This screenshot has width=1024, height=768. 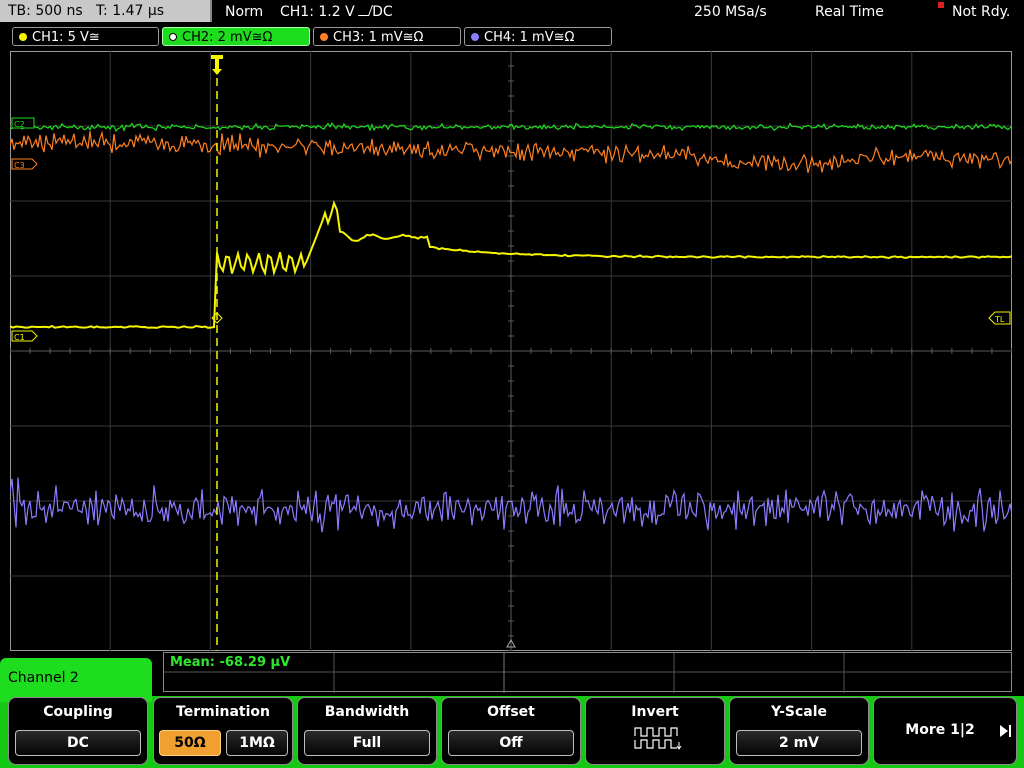 I want to click on trigger-time-label: T: 1.47 µs, so click(x=130, y=11).